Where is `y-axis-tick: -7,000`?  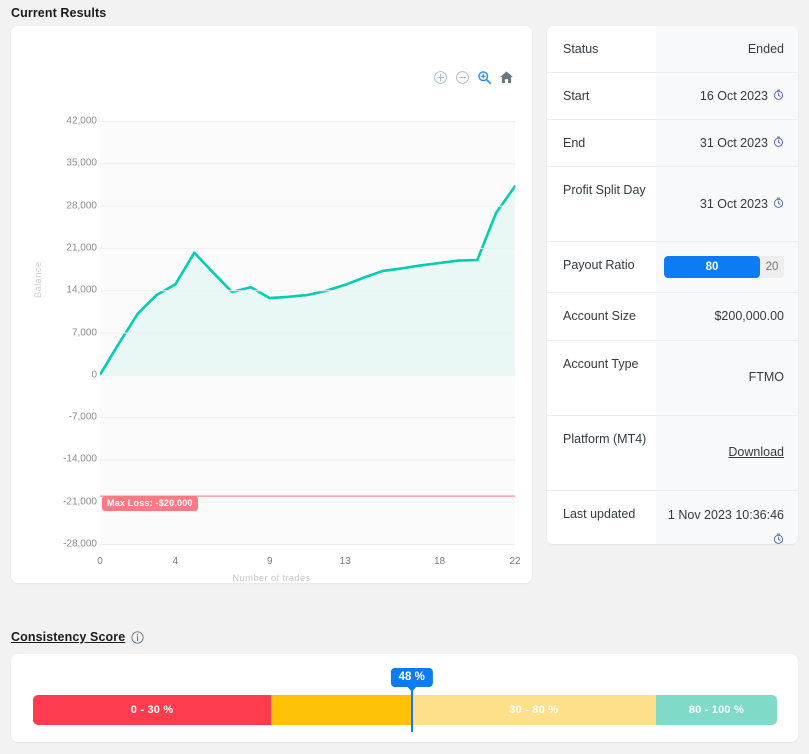
y-axis-tick: -7,000 is located at coordinates (82, 417).